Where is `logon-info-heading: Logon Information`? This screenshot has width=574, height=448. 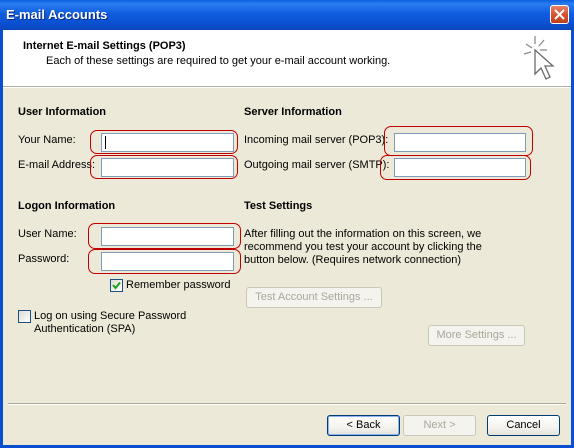 logon-info-heading: Logon Information is located at coordinates (67, 206).